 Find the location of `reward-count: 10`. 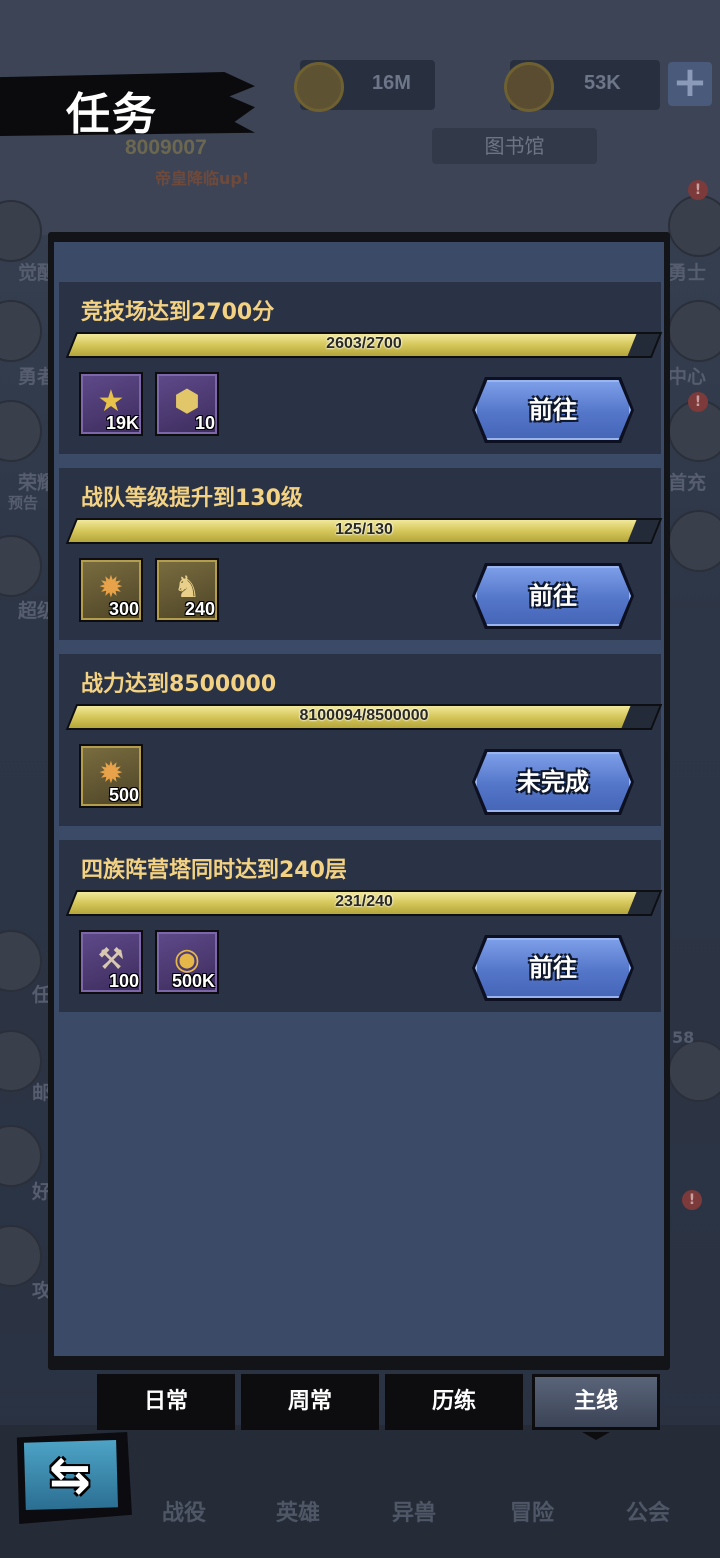

reward-count: 10 is located at coordinates (204, 423).